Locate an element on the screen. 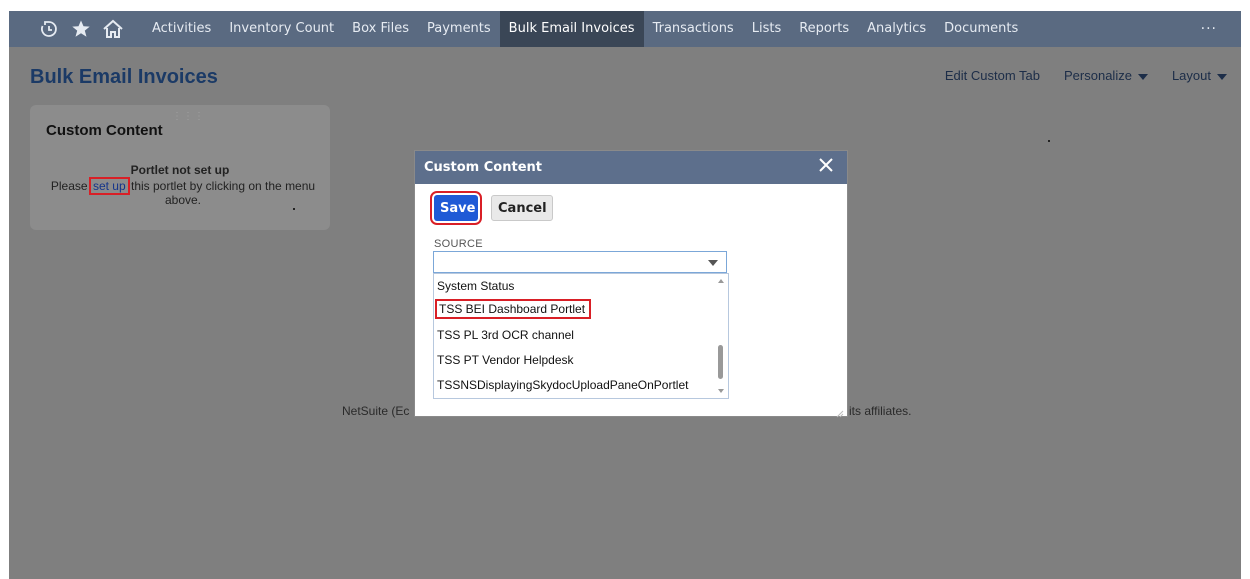 This screenshot has height=579, width=1250. nav-more-button: ··· is located at coordinates (1216, 29).